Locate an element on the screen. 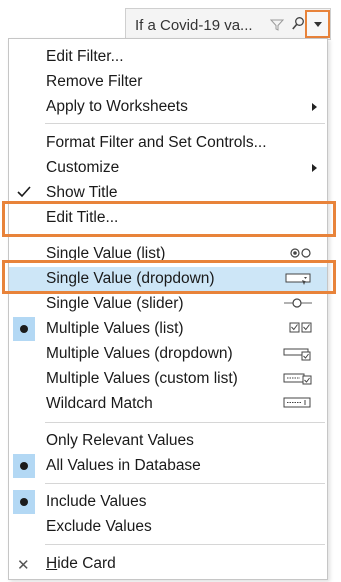 Image resolution: width=341 pixels, height=582 pixels. mnemonic-letter: H is located at coordinates (52, 563).